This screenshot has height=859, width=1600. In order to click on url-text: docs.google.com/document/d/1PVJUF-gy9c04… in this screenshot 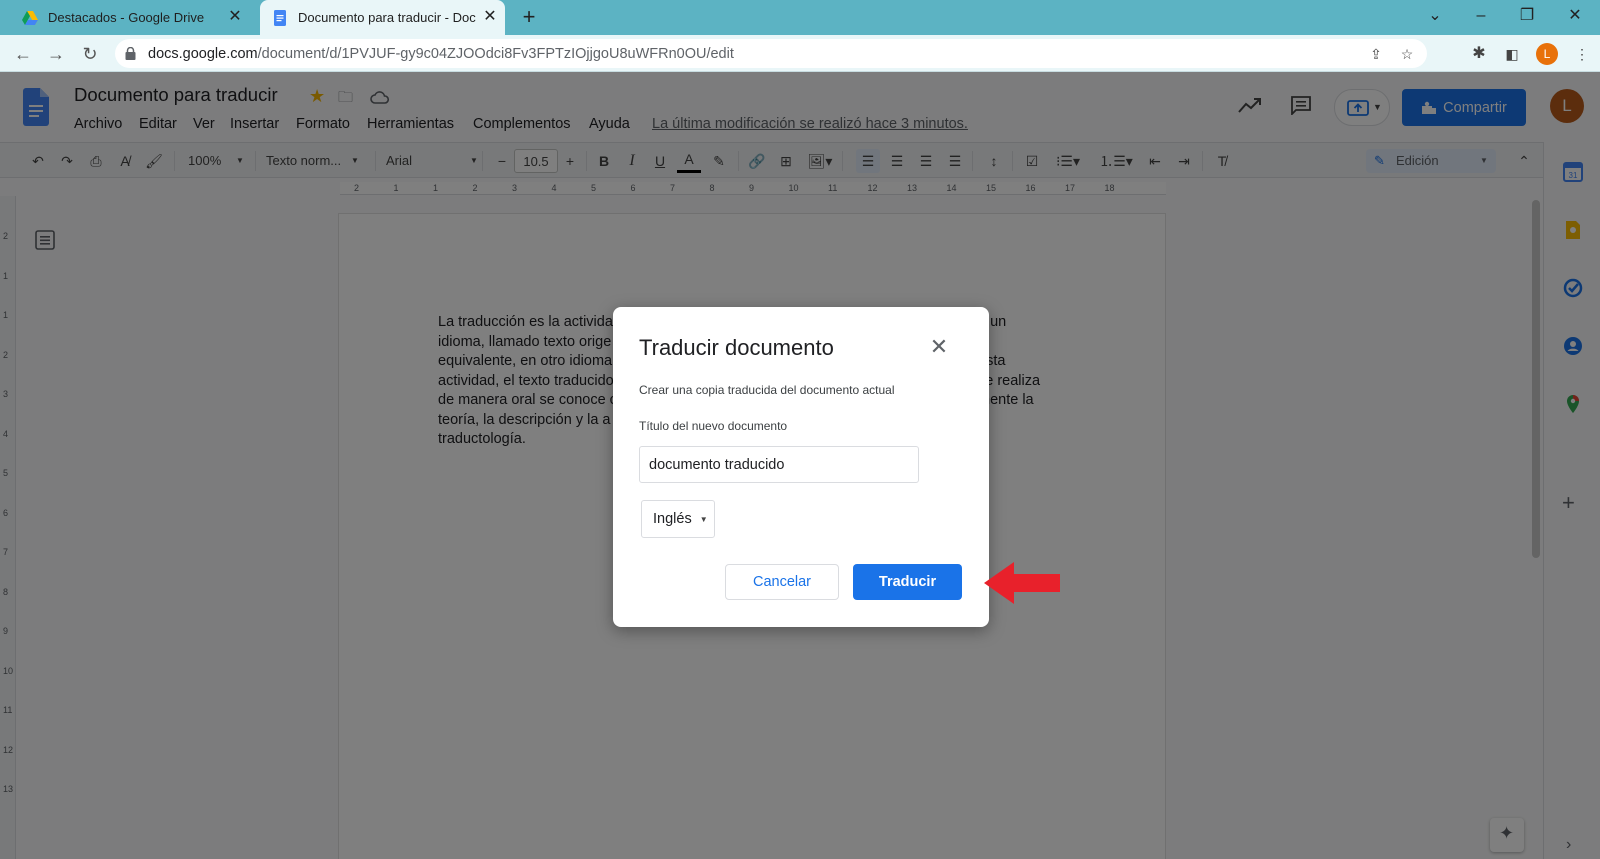, I will do `click(441, 54)`.